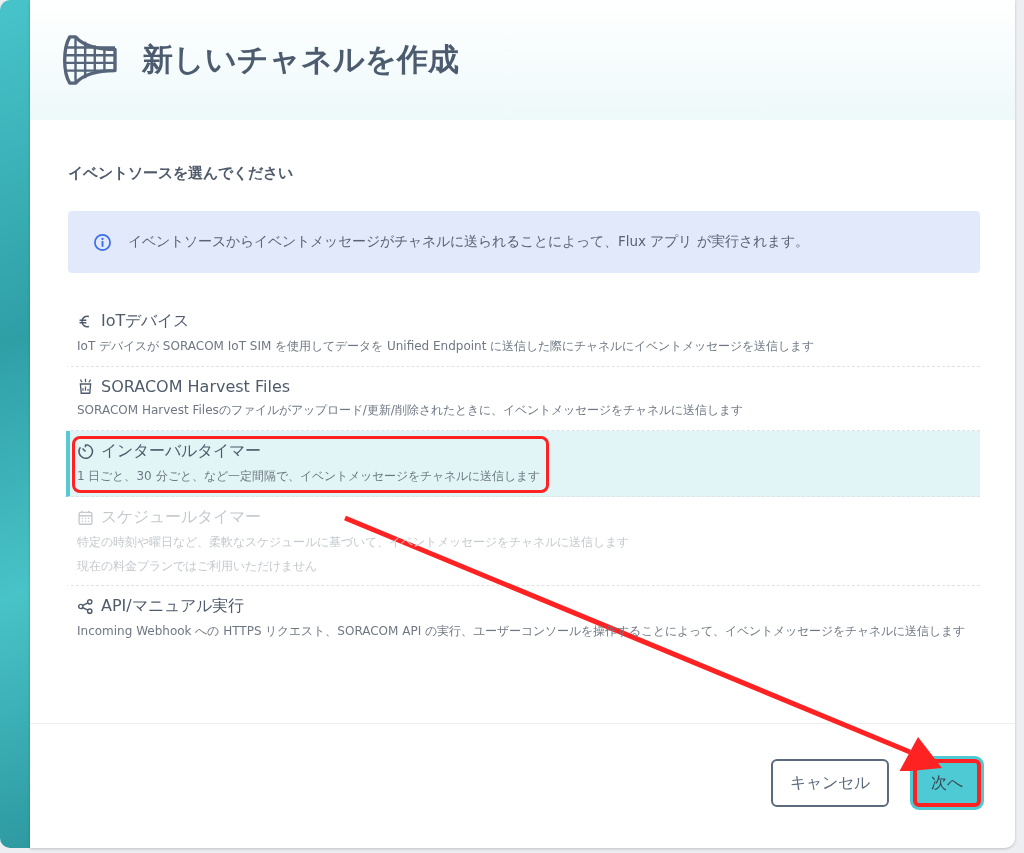  Describe the element at coordinates (947, 783) in the screenshot. I see `next-button: 次へ` at that location.